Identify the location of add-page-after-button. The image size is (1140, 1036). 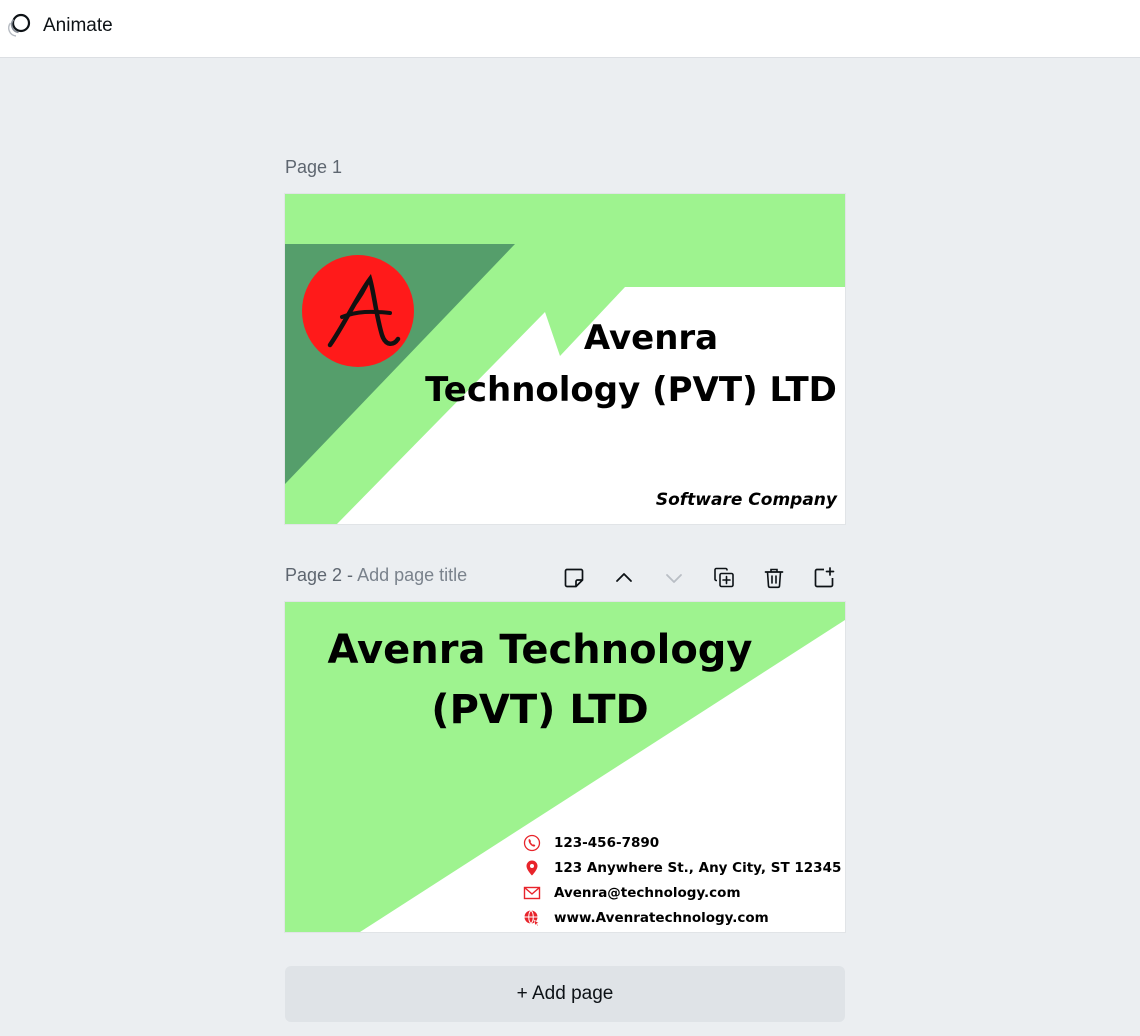
(824, 578).